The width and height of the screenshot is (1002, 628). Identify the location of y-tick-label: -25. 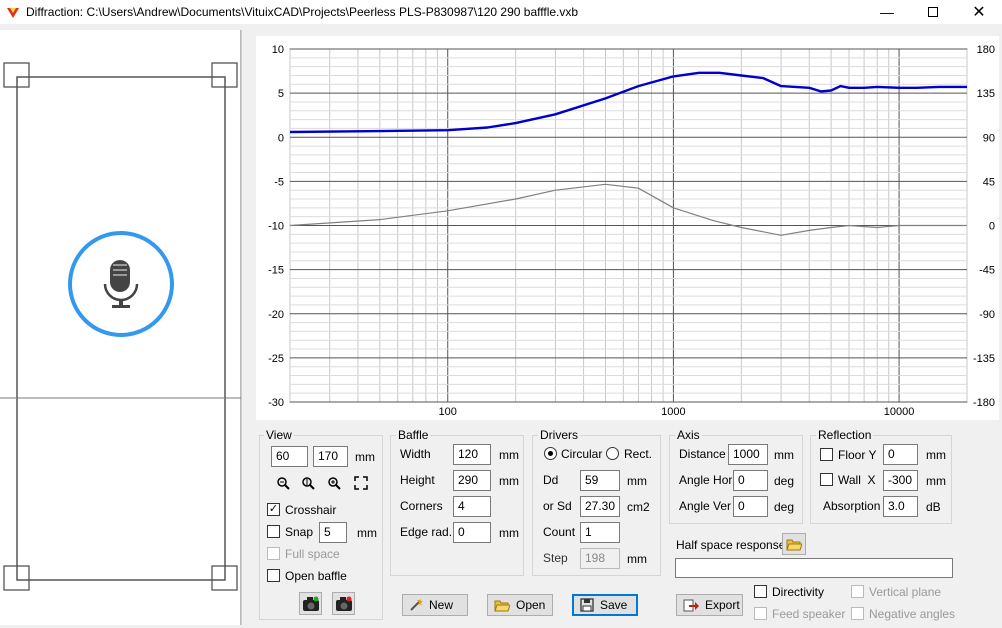
(276, 359).